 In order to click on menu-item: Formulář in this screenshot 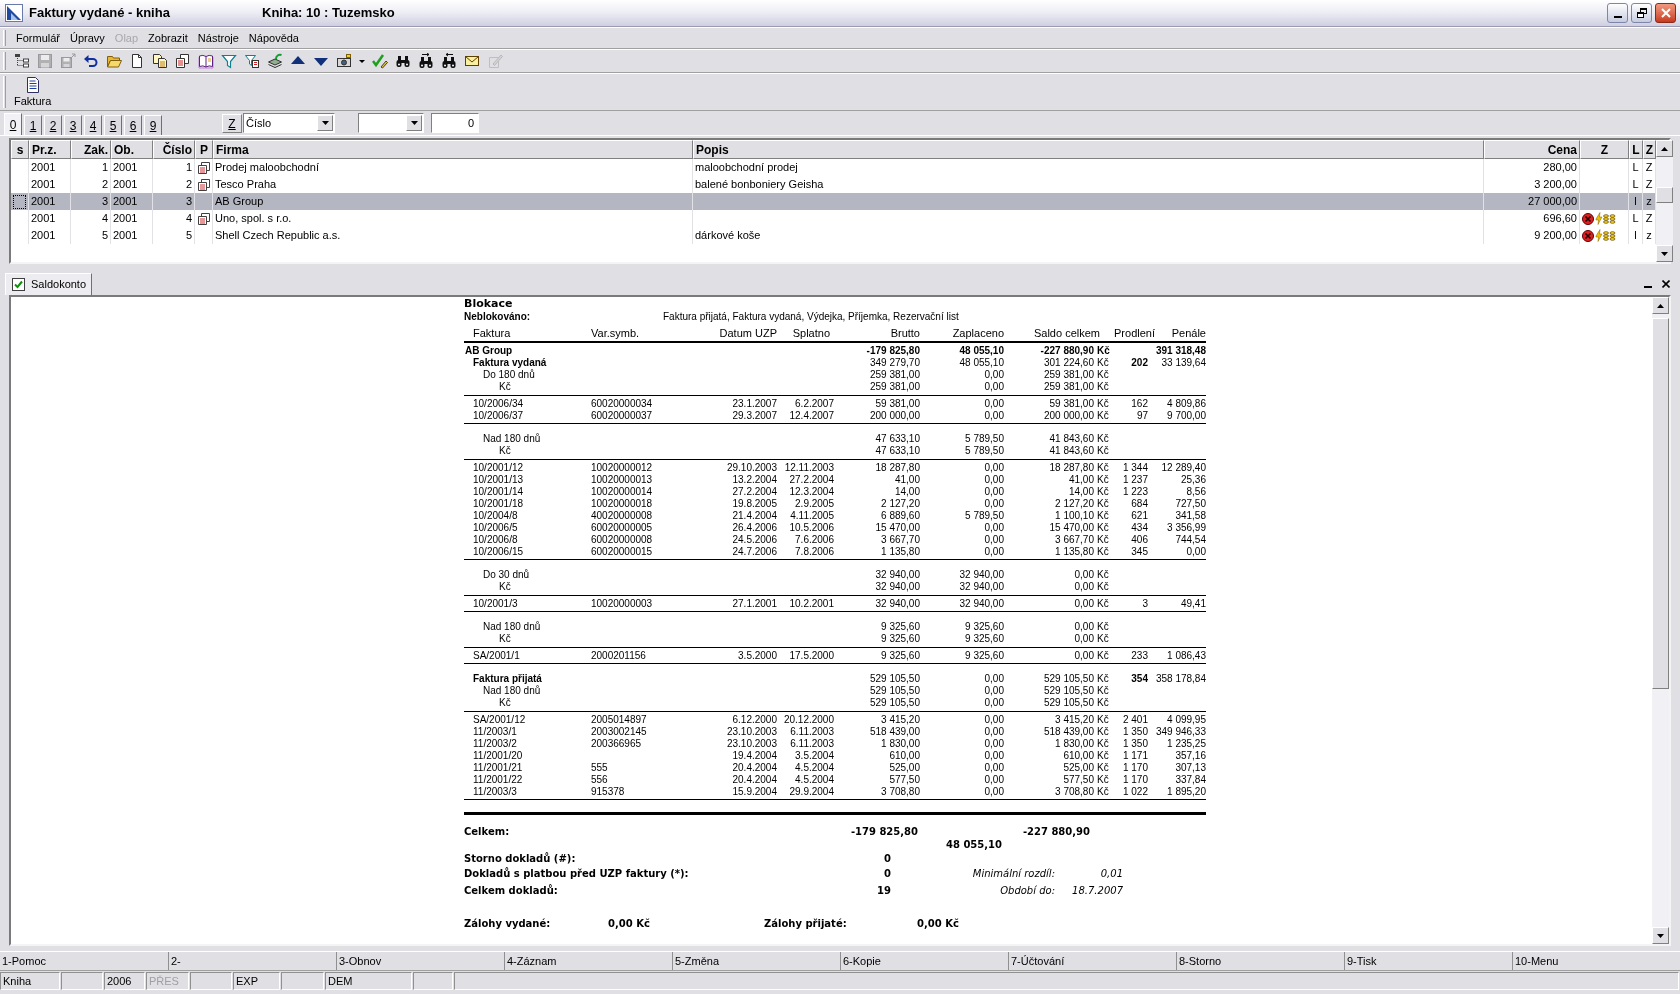, I will do `click(38, 38)`.